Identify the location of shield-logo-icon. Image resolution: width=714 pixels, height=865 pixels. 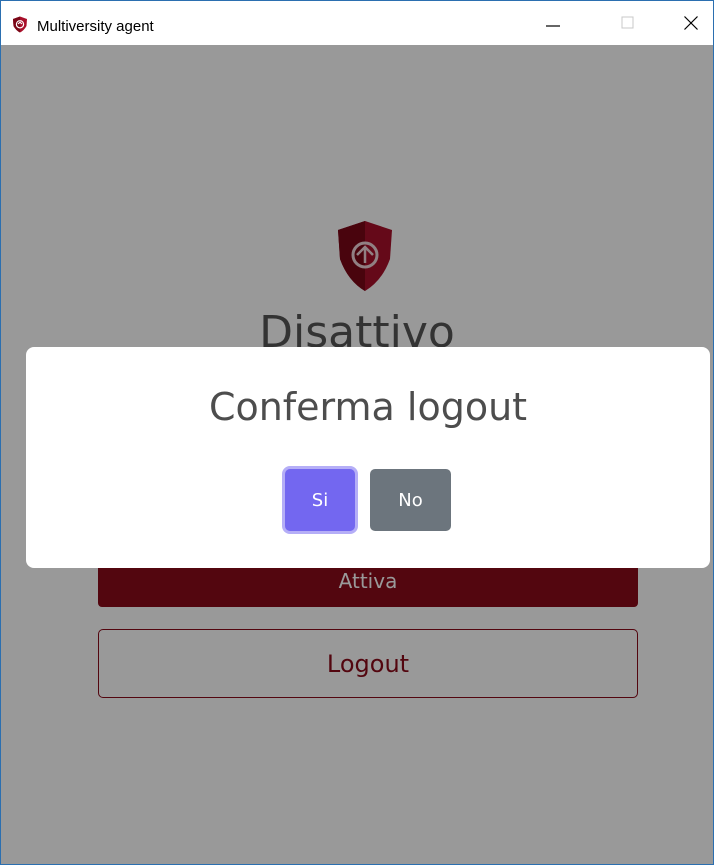
(20, 24).